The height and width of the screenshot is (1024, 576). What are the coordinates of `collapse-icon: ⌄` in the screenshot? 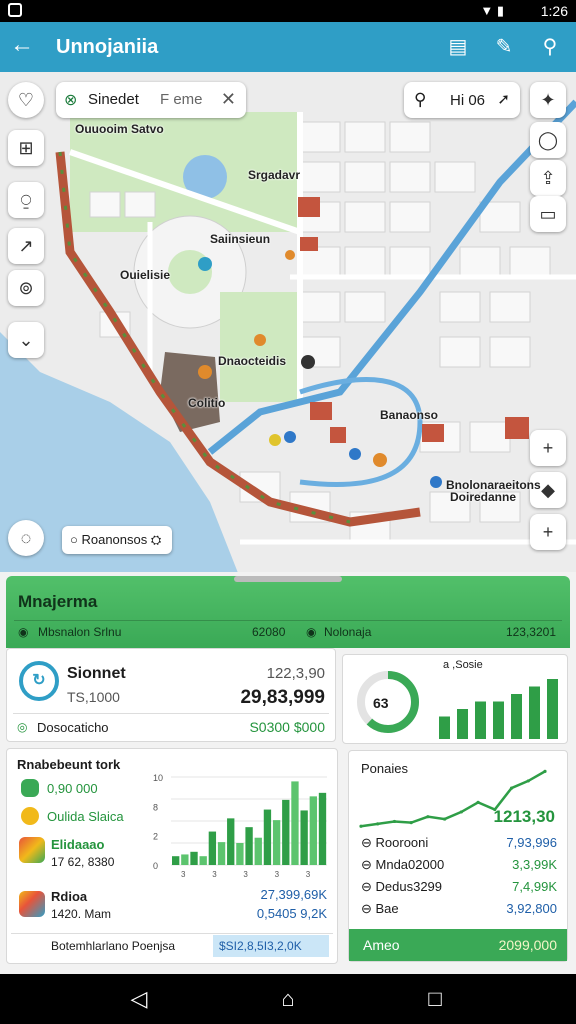 It's located at (26, 340).